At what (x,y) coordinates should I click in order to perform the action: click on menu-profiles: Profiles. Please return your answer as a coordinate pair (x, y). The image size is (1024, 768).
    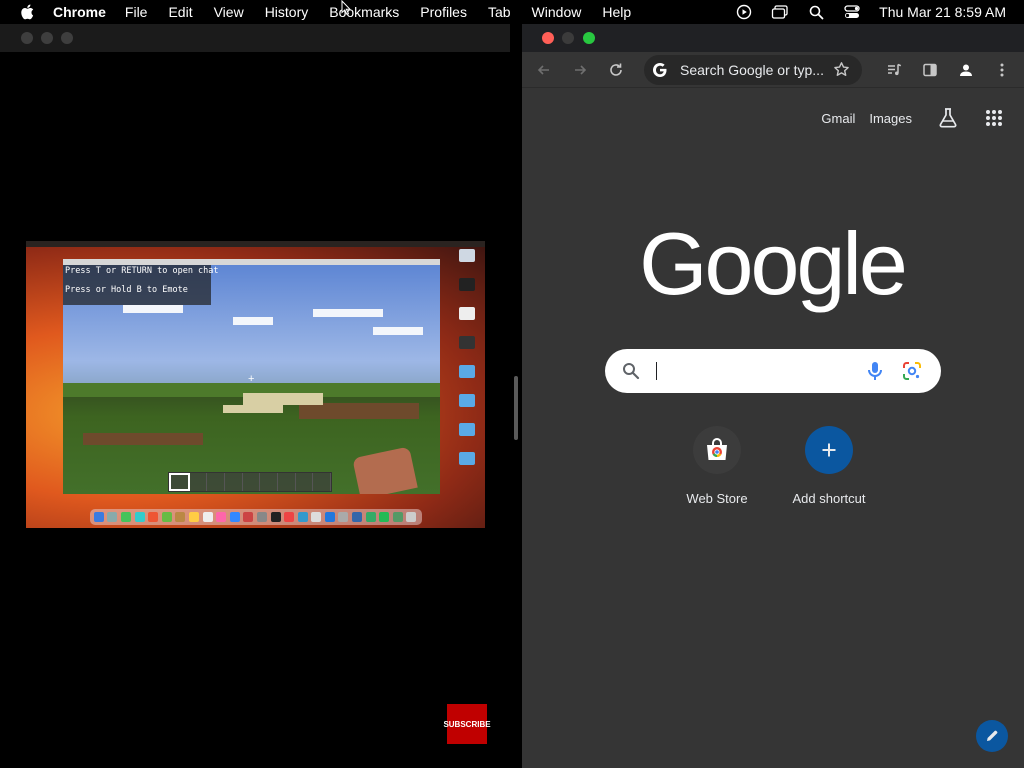
    Looking at the image, I should click on (443, 12).